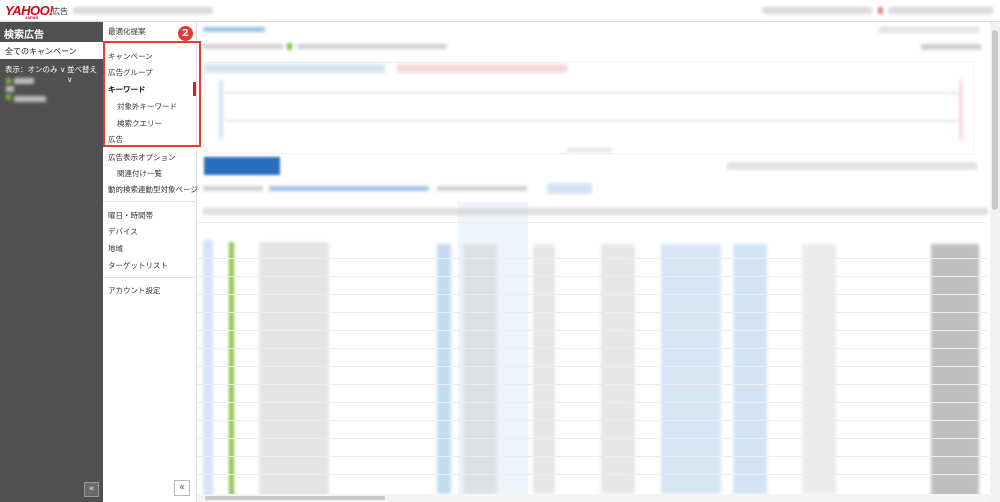 This screenshot has height=502, width=1000. Describe the element at coordinates (185, 33) in the screenshot. I see `step-badge: 2` at that location.